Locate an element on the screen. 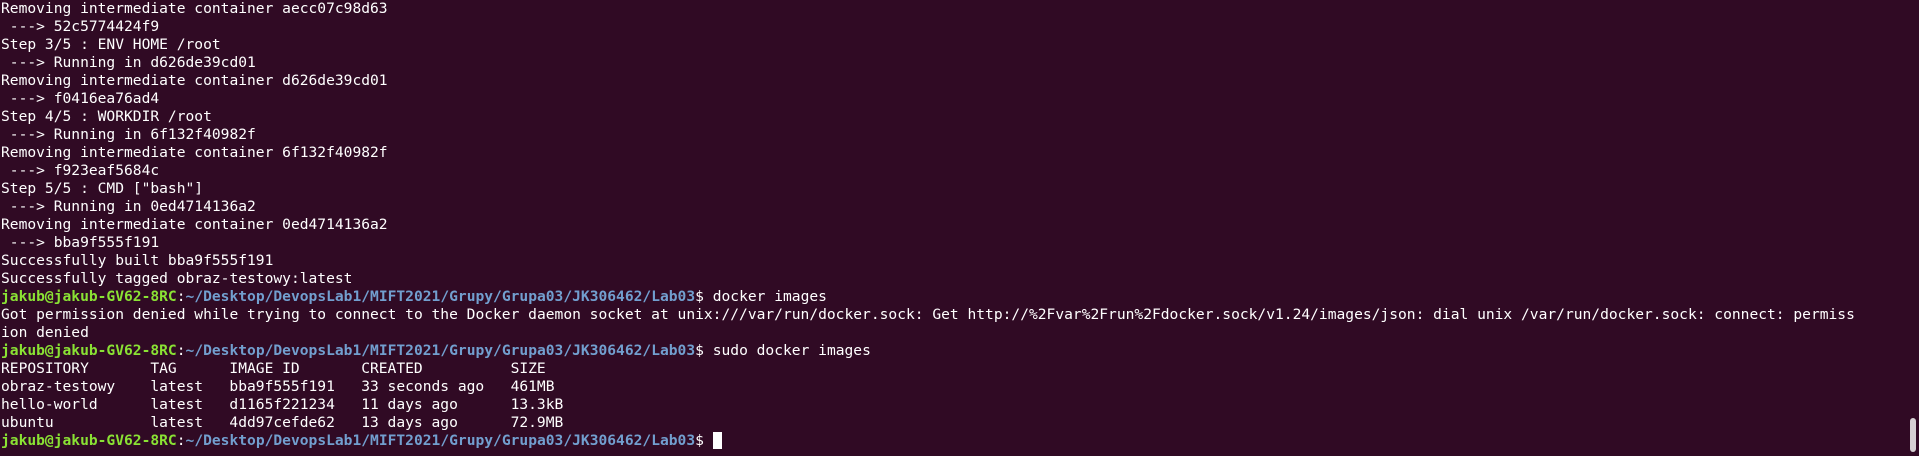  table-cell: 4dd97cefde62 is located at coordinates (282, 422).